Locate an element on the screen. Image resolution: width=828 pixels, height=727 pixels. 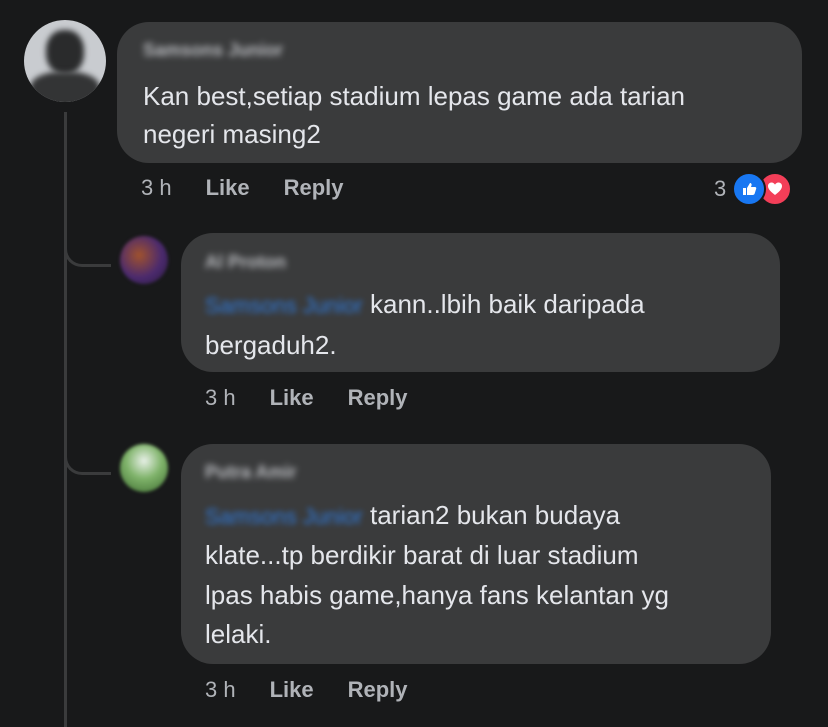
thread-line is located at coordinates (65, 419).